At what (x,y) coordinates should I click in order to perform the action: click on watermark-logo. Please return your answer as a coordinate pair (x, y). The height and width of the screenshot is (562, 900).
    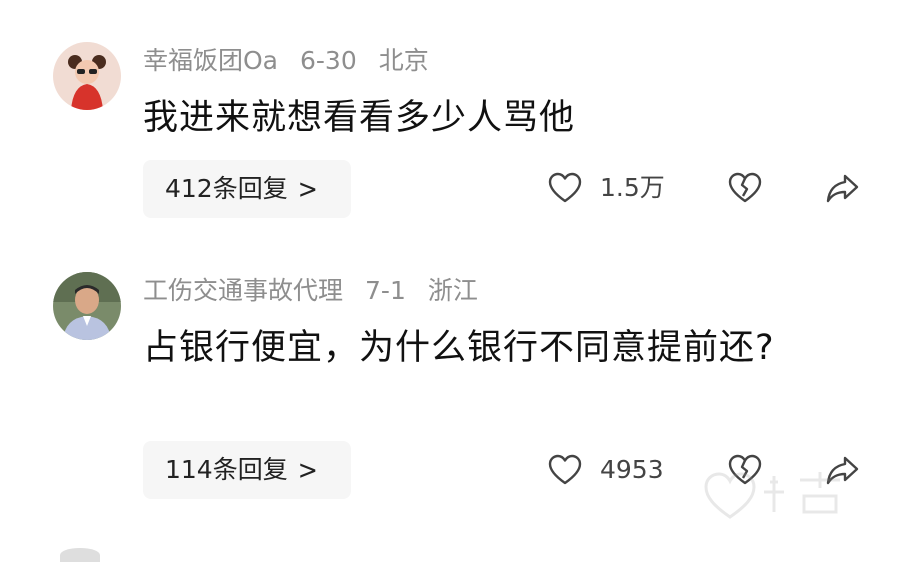
    Looking at the image, I should click on (780, 497).